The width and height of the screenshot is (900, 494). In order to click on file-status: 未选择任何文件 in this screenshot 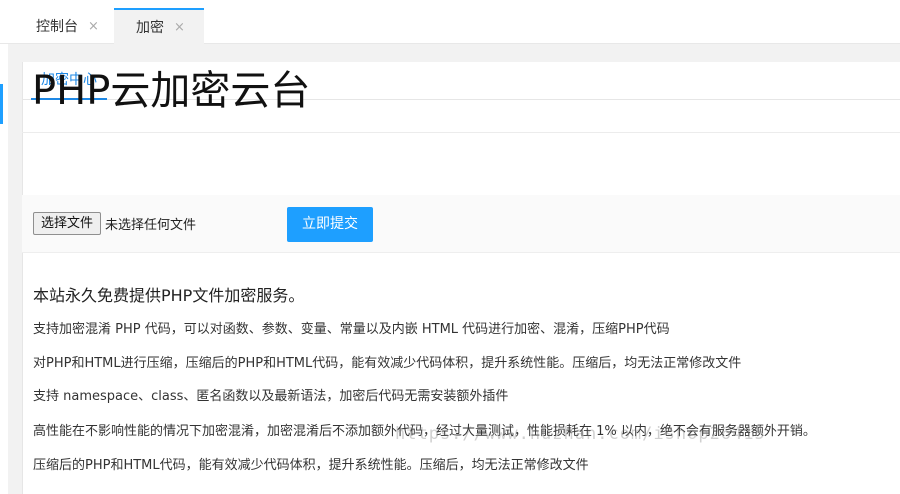, I will do `click(151, 225)`.